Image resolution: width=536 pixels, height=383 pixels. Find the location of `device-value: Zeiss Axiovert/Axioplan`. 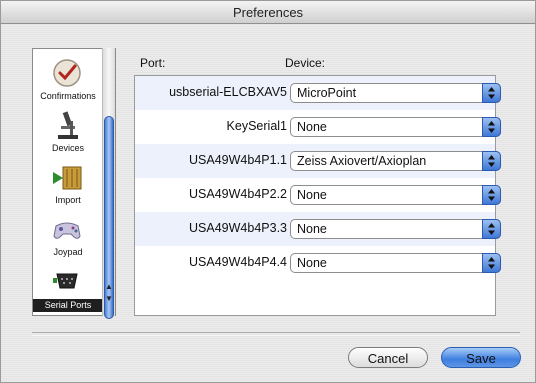

device-value: Zeiss Axiovert/Axioplan is located at coordinates (362, 161).